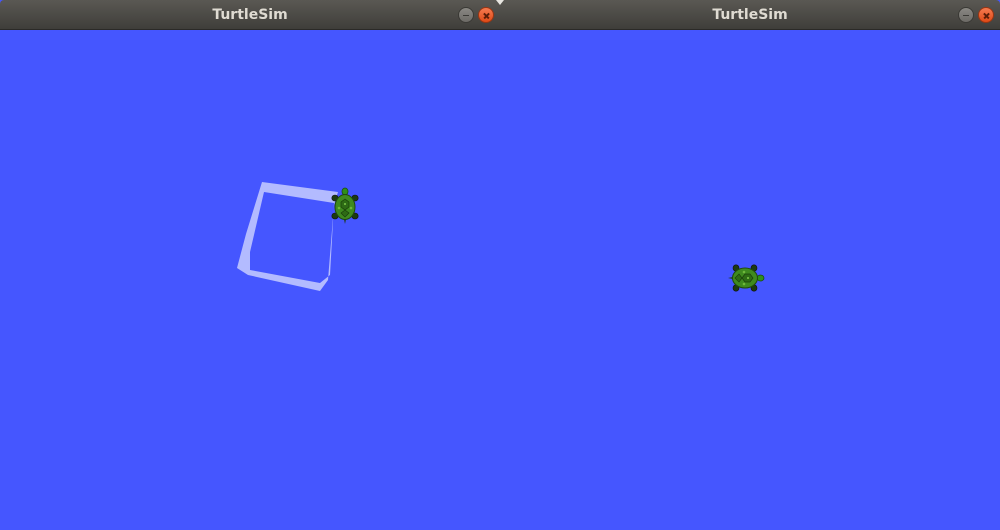 The height and width of the screenshot is (530, 1000). I want to click on pen-trail, so click(287, 236).